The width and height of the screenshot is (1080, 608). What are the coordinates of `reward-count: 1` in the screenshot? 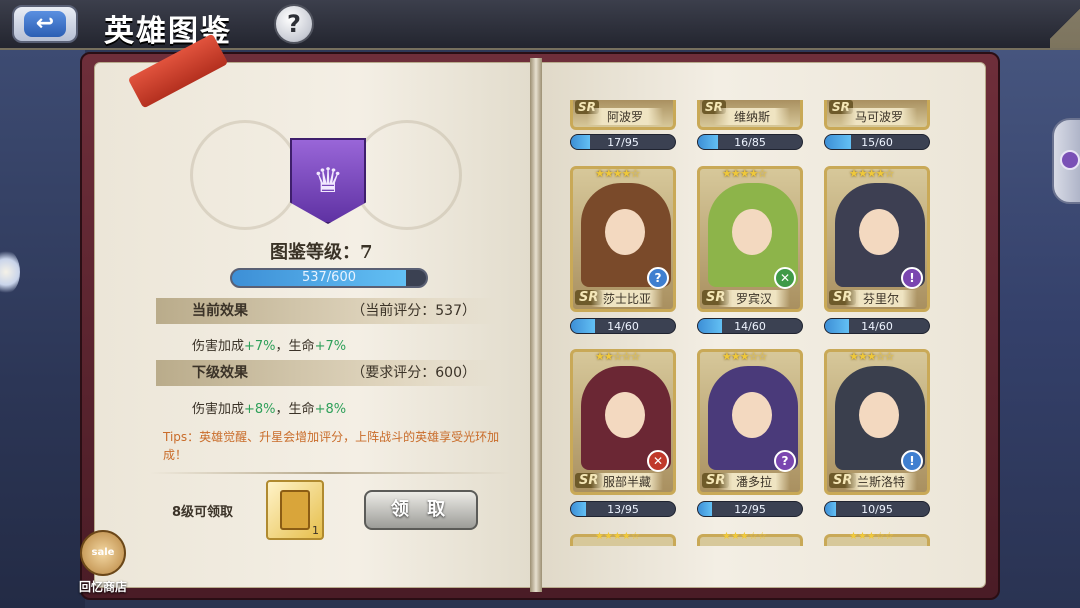 It's located at (315, 530).